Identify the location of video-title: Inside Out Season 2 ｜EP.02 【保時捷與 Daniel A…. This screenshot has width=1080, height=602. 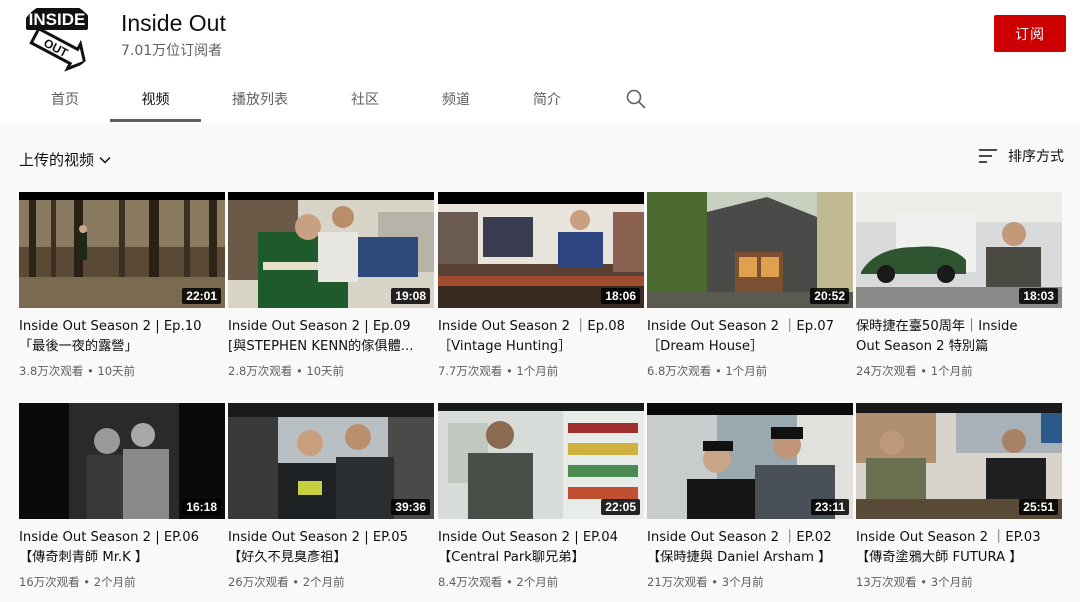
(750, 548).